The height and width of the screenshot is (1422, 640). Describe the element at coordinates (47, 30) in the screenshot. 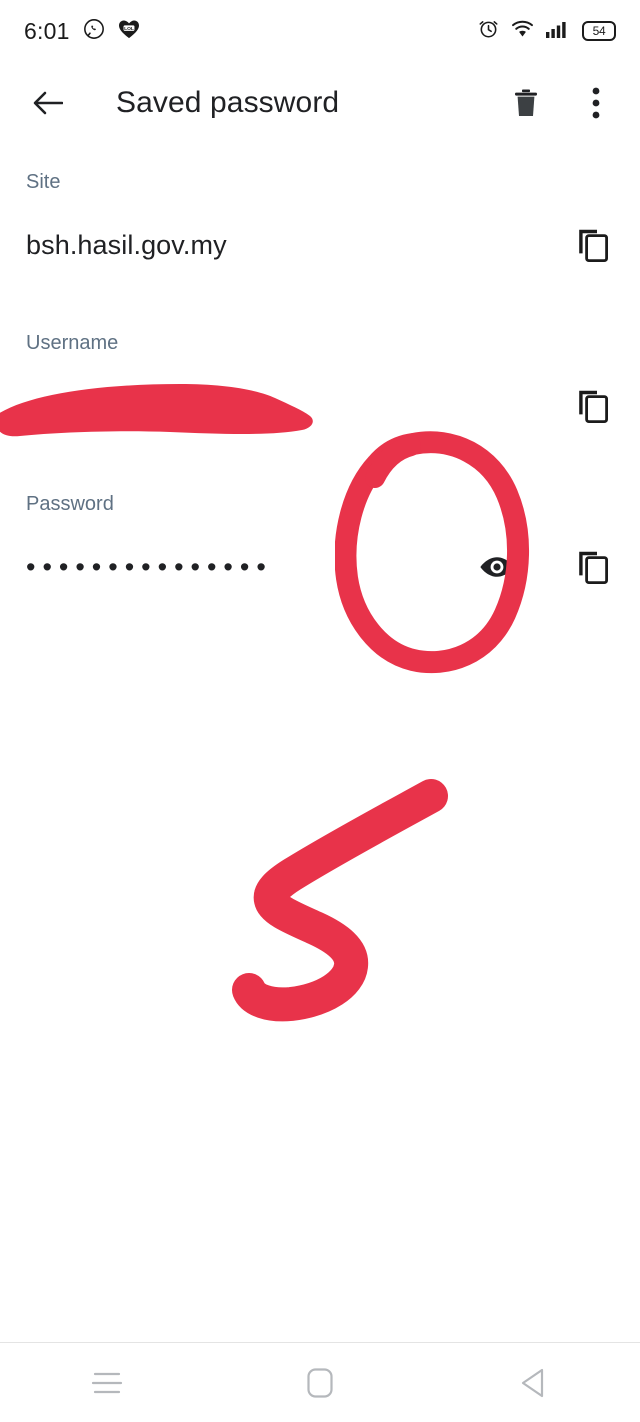

I see `status-clock: 6:01` at that location.